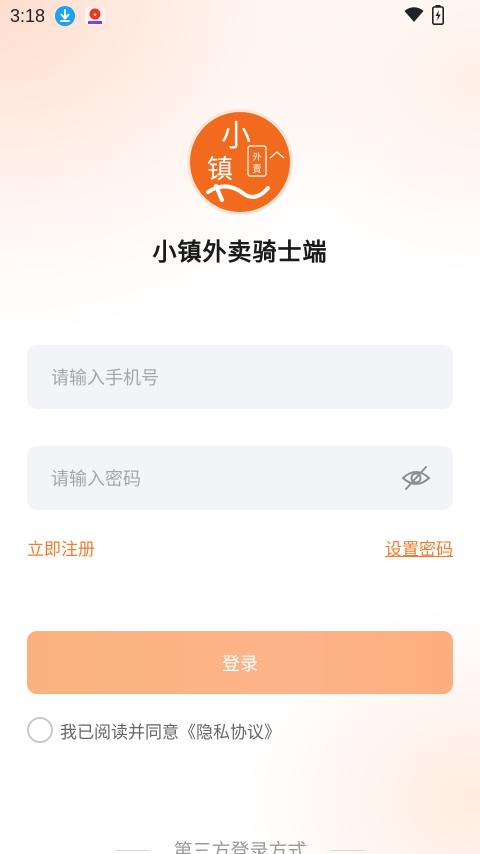  Describe the element at coordinates (119, 733) in the screenshot. I see `agreement-prefix: 我已阅读并同意` at that location.